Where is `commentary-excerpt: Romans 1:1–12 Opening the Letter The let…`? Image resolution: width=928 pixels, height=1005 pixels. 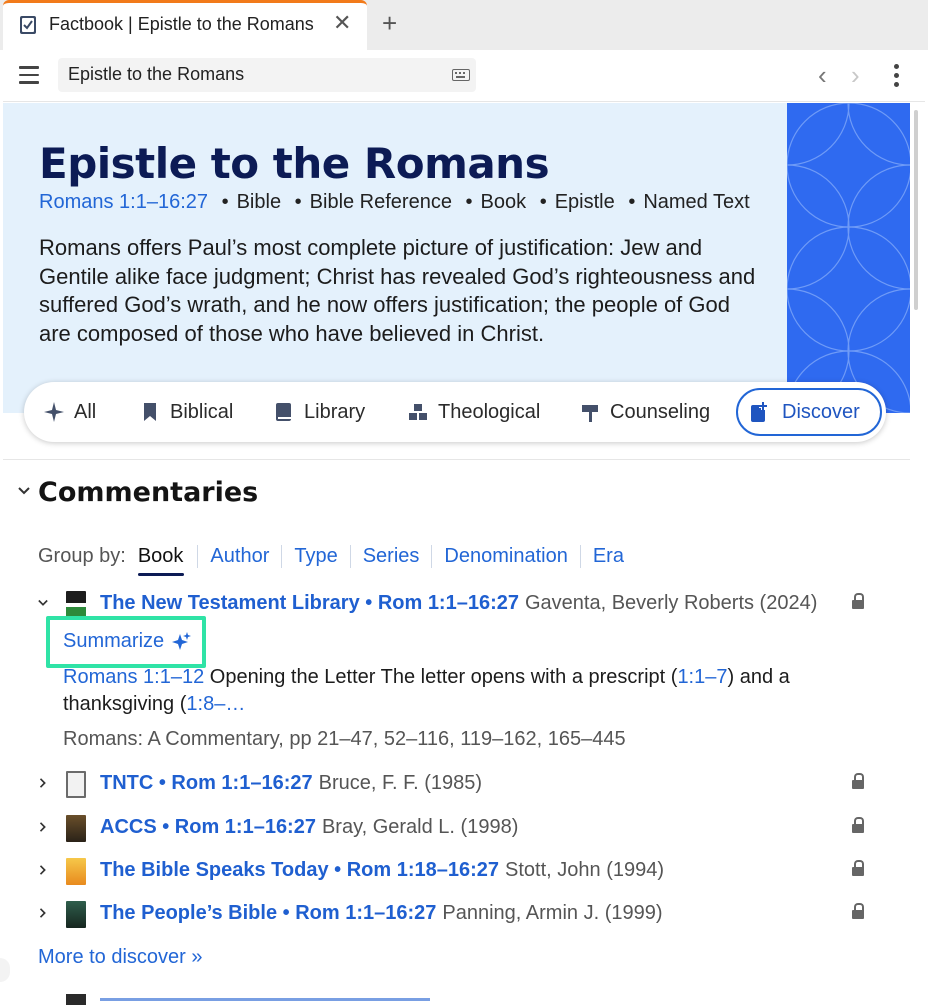 commentary-excerpt: Romans 1:1–12 Opening the Letter The let… is located at coordinates (443, 691).